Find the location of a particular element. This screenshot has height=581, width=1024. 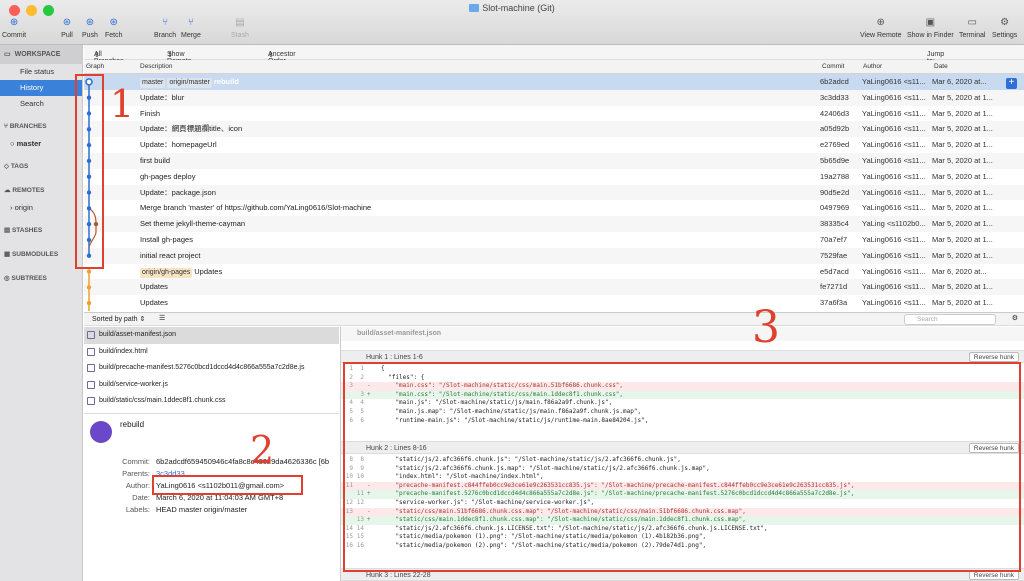

commit-description: Update：blur is located at coordinates (162, 98).